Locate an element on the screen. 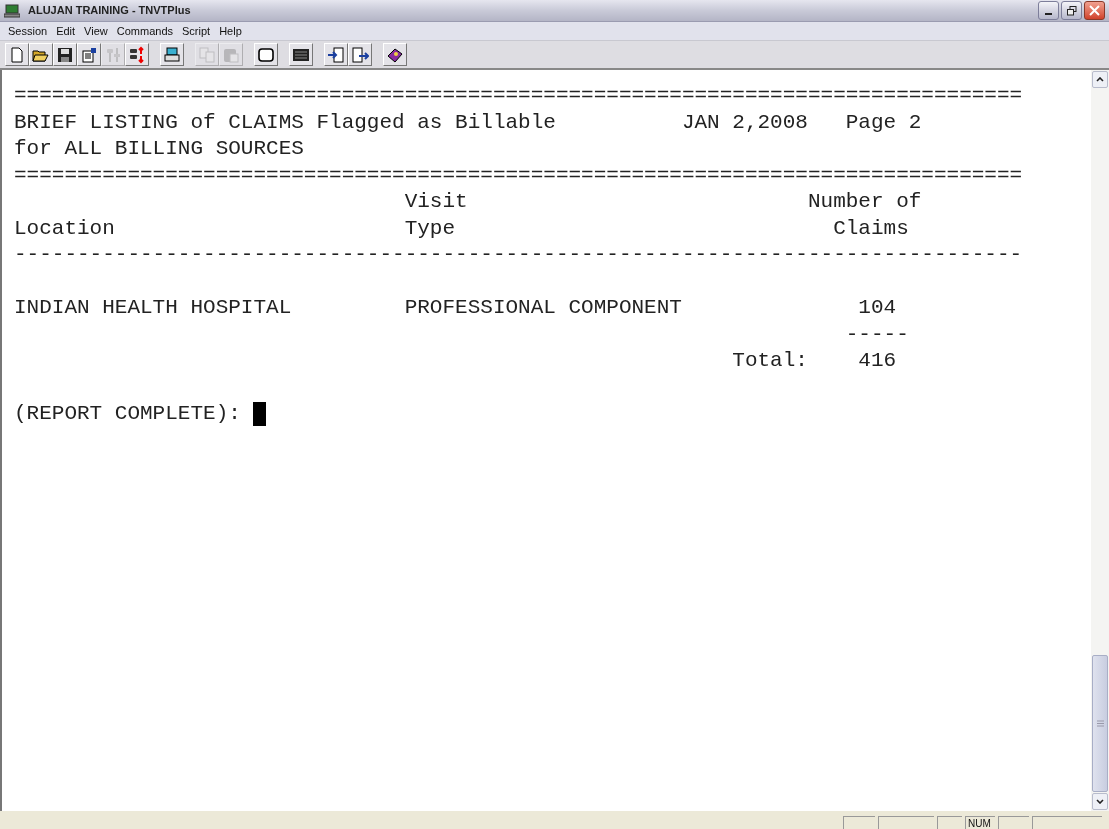  close-icon is located at coordinates (1094, 10).